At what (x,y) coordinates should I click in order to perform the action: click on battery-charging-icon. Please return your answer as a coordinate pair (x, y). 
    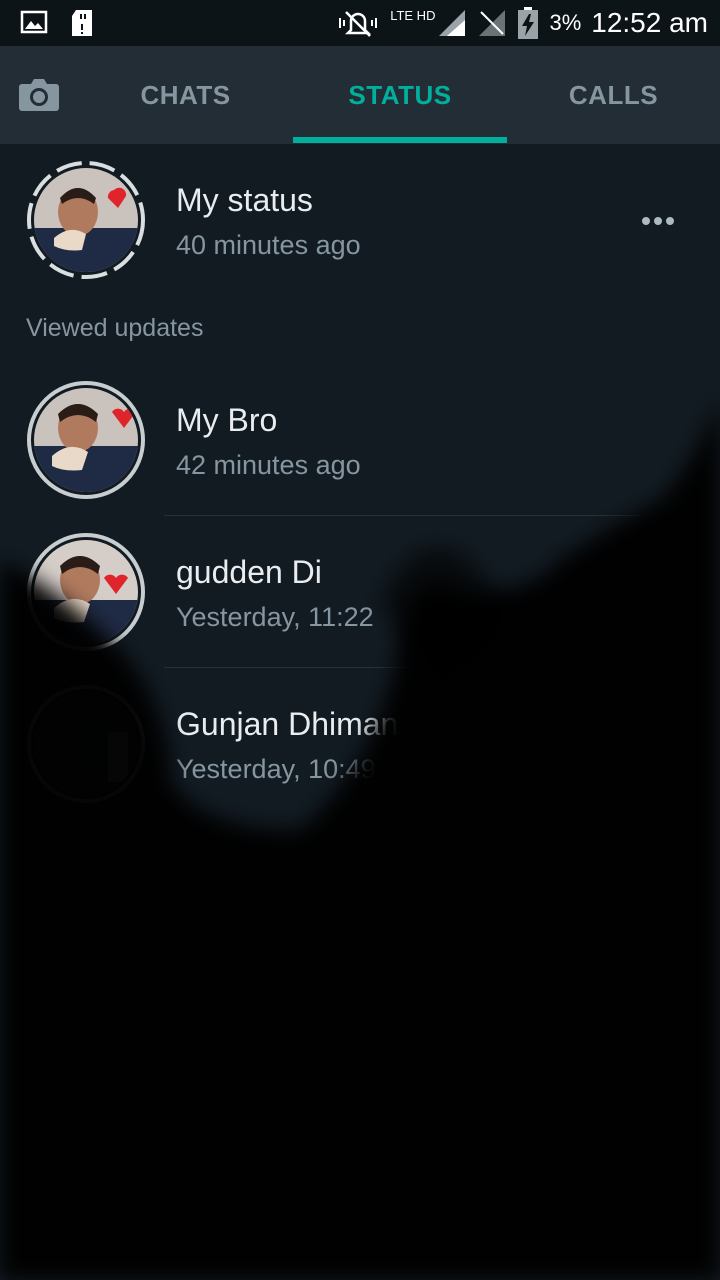
    Looking at the image, I should click on (528, 23).